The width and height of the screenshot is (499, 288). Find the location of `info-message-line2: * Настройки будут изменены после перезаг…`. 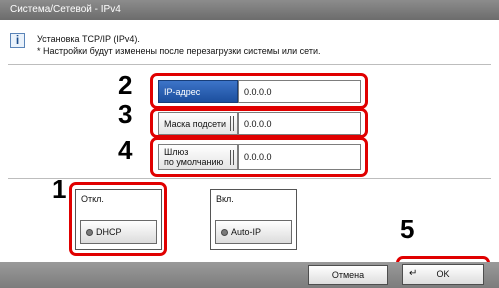

info-message-line2: * Настройки будут изменены после перезаг… is located at coordinates (179, 51).